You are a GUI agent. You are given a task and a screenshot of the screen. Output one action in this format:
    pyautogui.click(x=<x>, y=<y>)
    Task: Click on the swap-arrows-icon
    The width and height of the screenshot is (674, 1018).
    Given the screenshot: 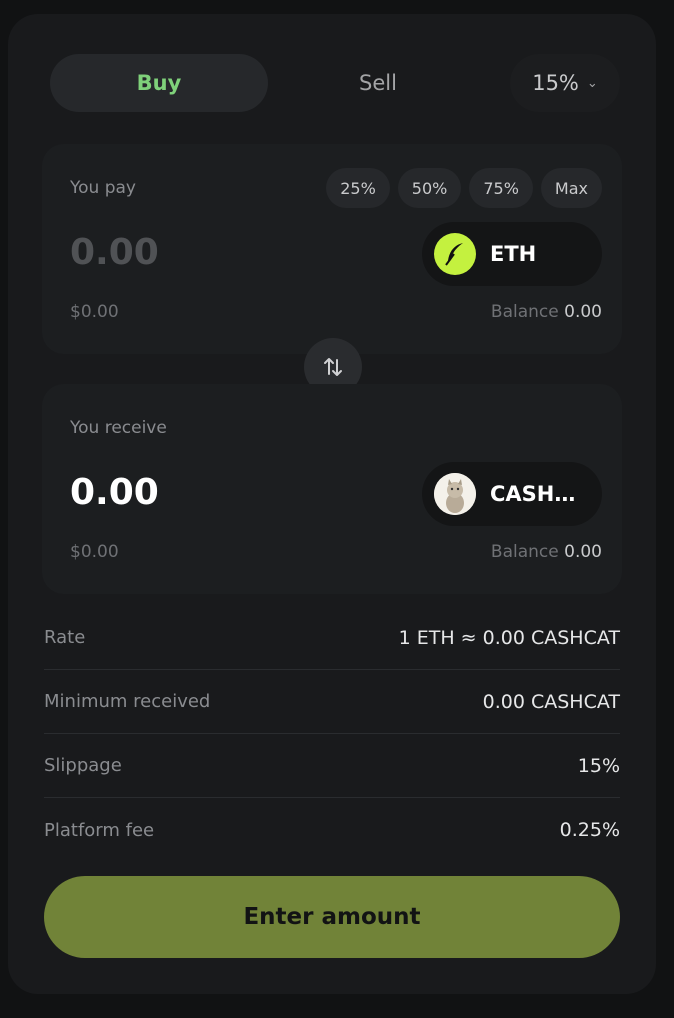 What is the action you would take?
    pyautogui.click(x=333, y=367)
    